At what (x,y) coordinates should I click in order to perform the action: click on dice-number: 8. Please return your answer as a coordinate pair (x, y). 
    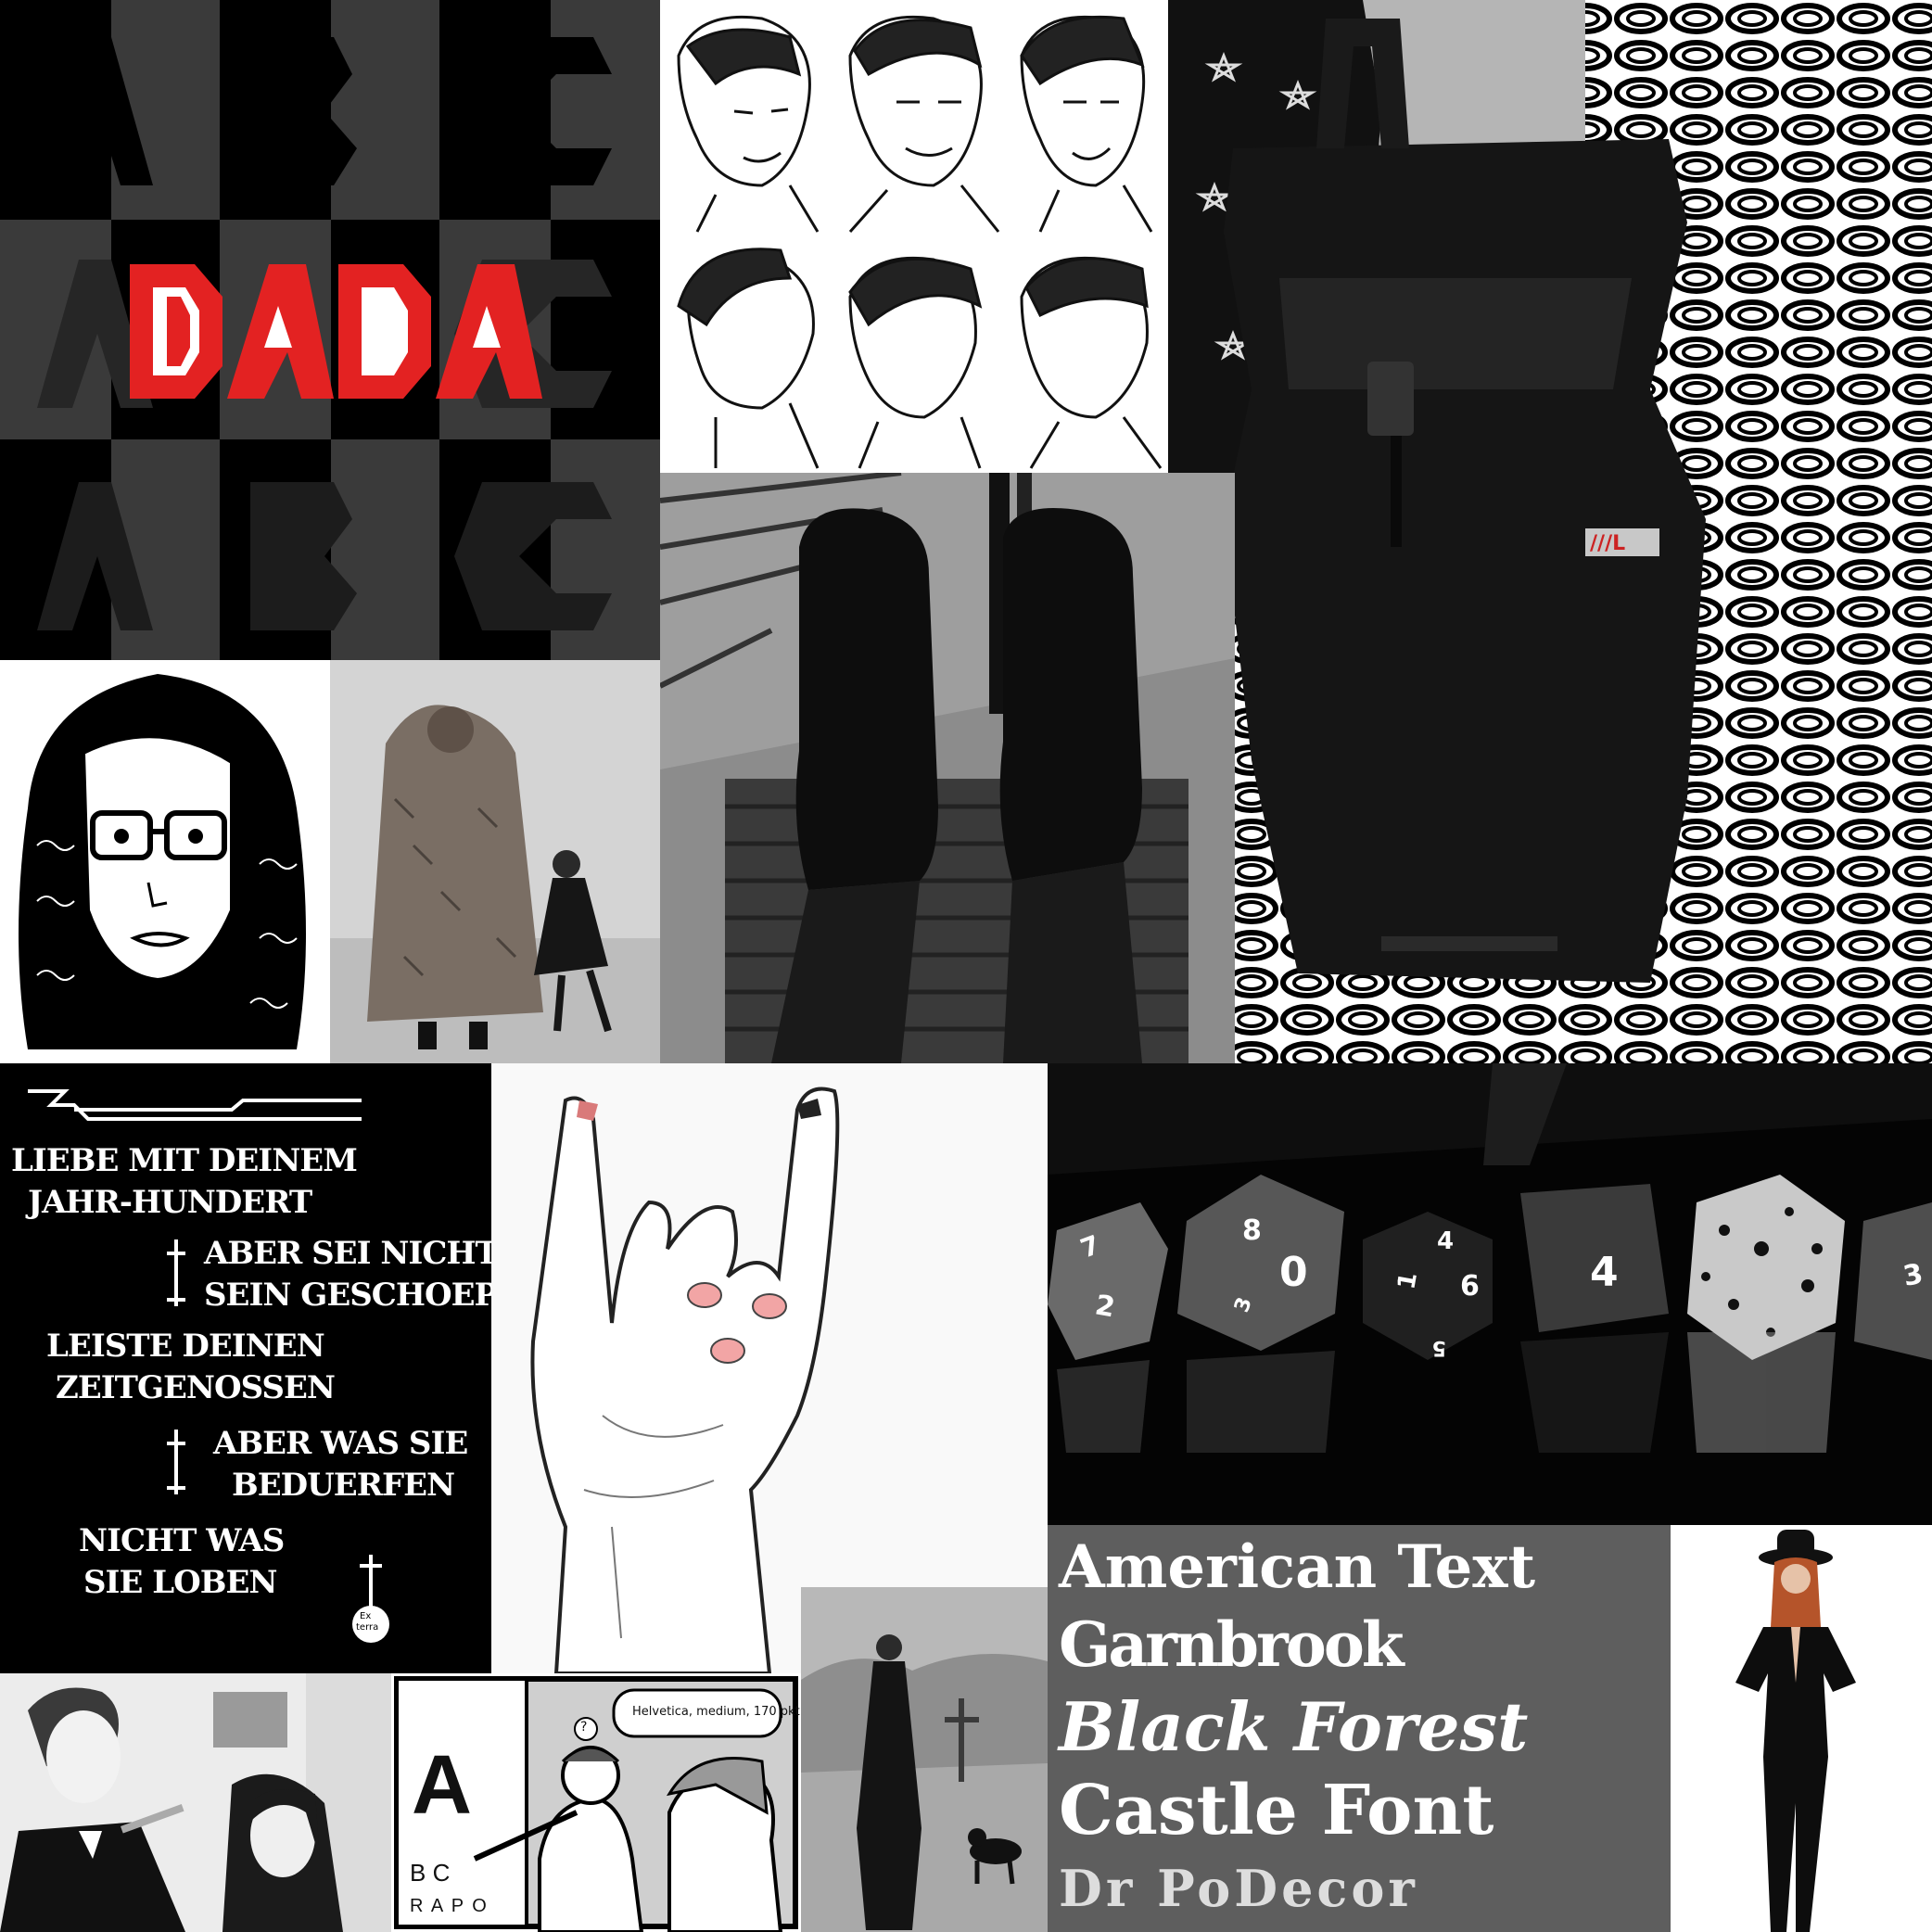
    Looking at the image, I should click on (1252, 1230).